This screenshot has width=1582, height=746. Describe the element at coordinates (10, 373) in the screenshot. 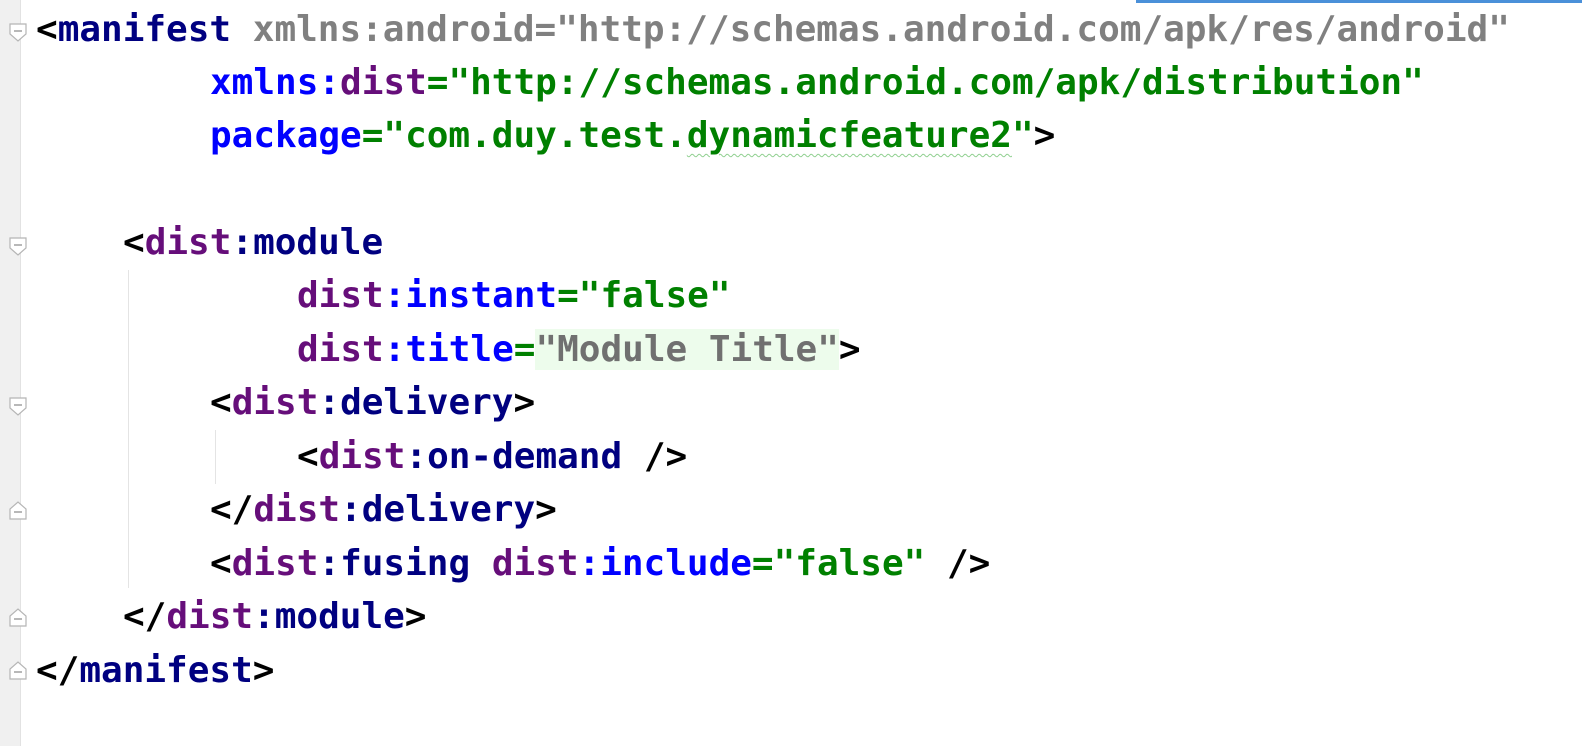

I see `editor-gutter` at that location.